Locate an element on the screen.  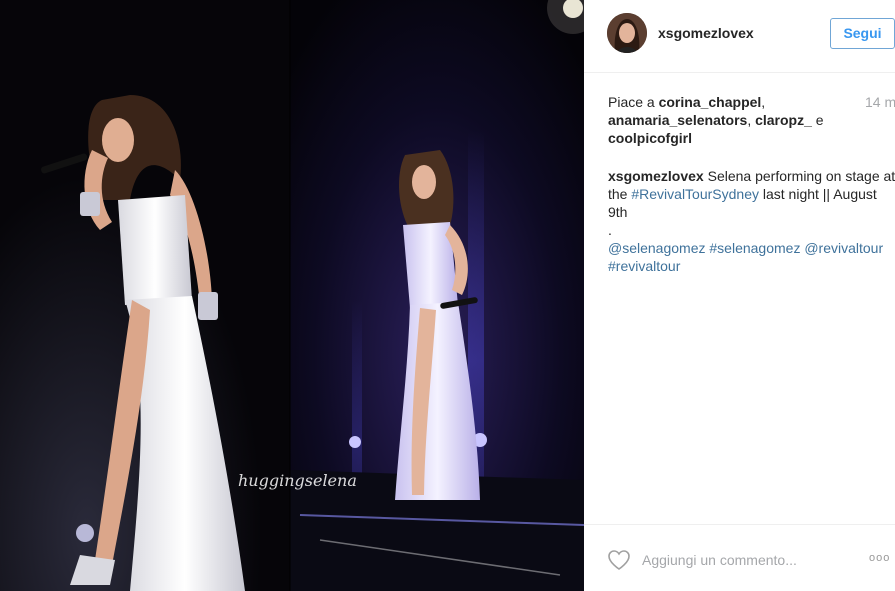
comment-bar: ooo is located at coordinates (739, 557).